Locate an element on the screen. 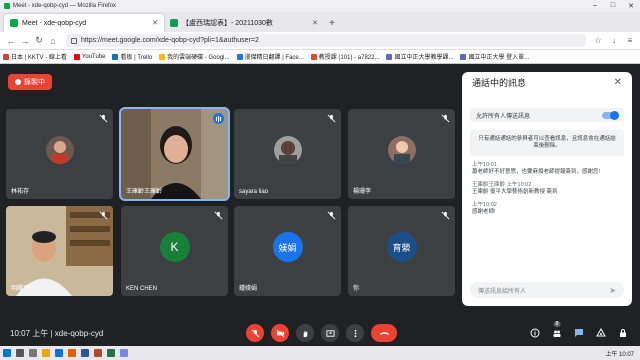  tab-meet: Meet - xde-qobp-cyd ✕ is located at coordinates (84, 23).